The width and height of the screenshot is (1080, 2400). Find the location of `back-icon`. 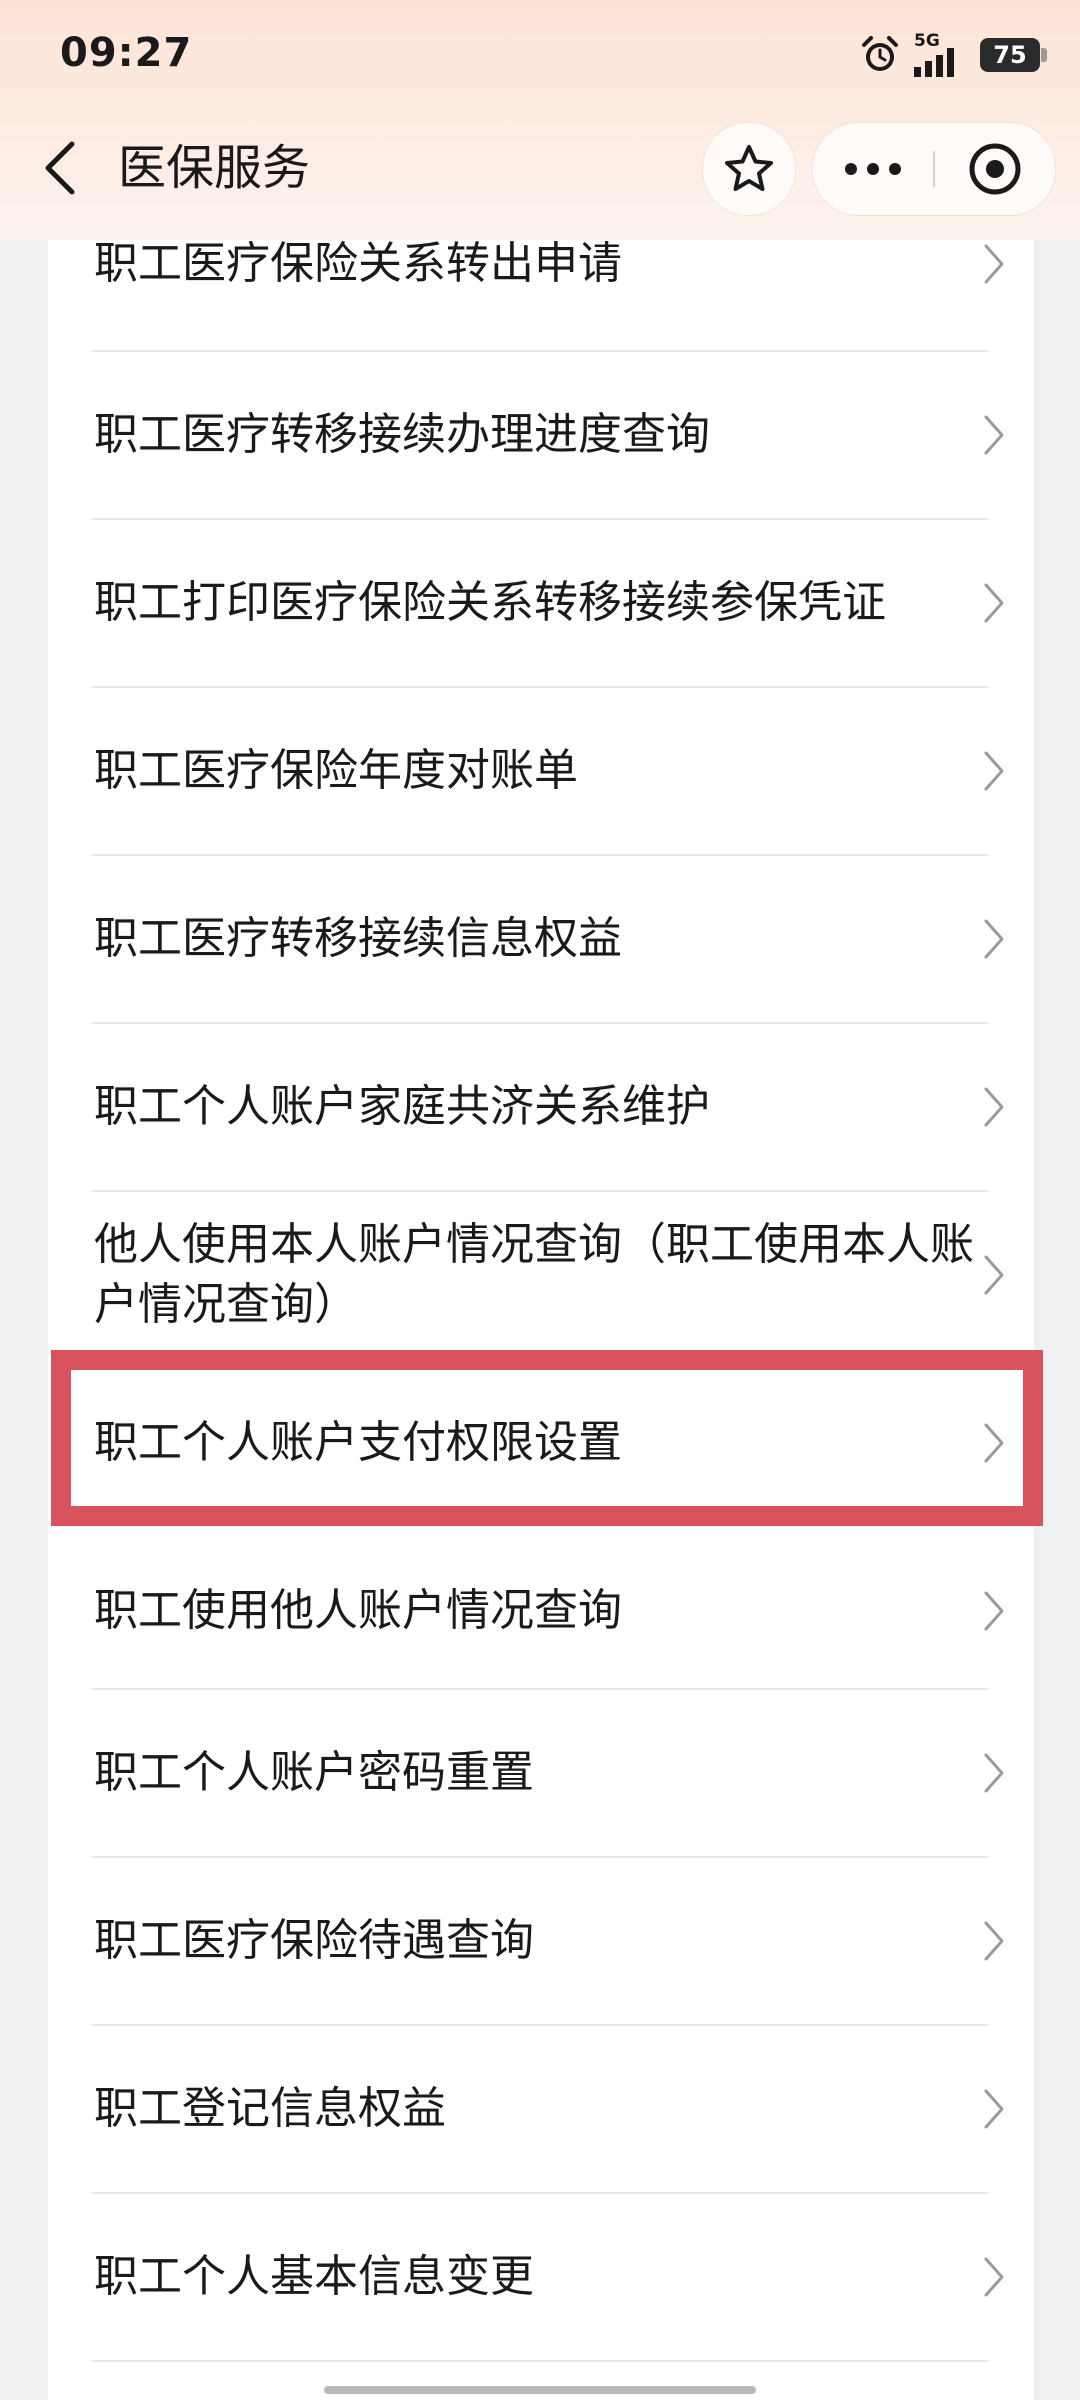

back-icon is located at coordinates (60, 168).